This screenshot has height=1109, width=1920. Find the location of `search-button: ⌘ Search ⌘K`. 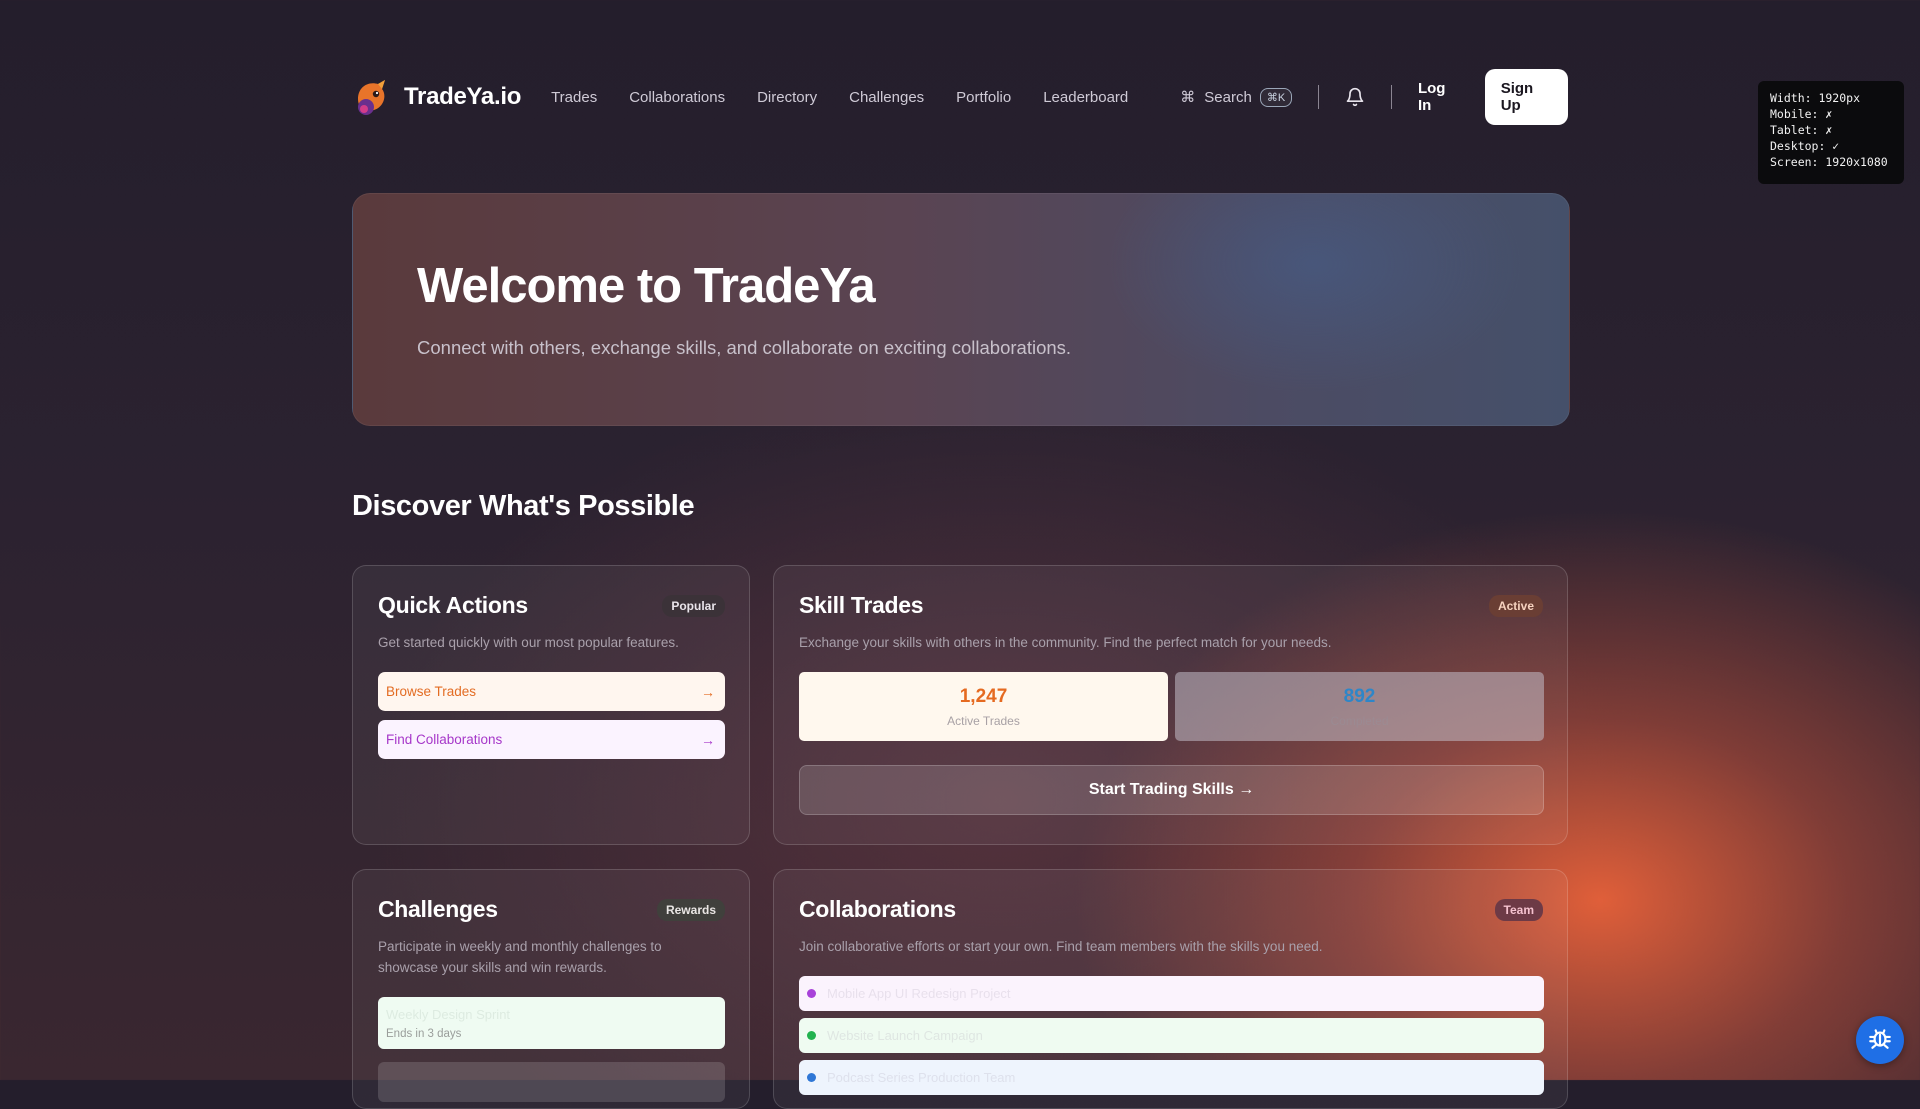

search-button: ⌘ Search ⌘K is located at coordinates (1236, 97).